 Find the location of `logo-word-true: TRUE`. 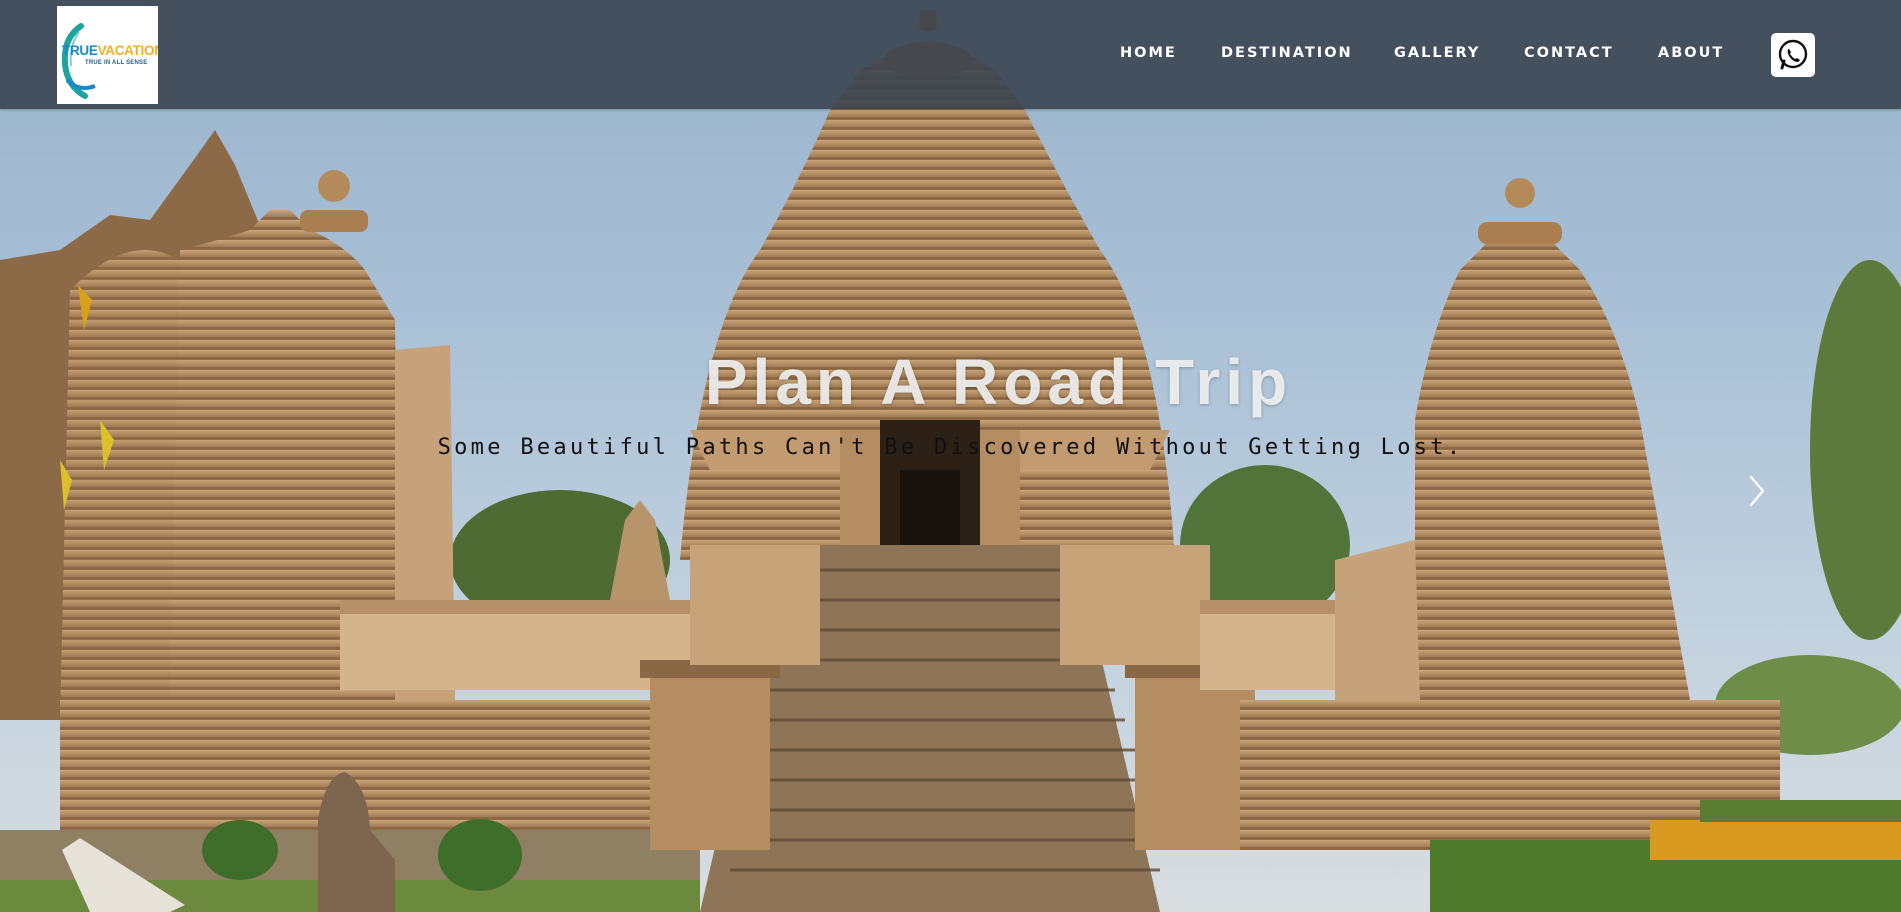

logo-word-true: TRUE is located at coordinates (80, 51).